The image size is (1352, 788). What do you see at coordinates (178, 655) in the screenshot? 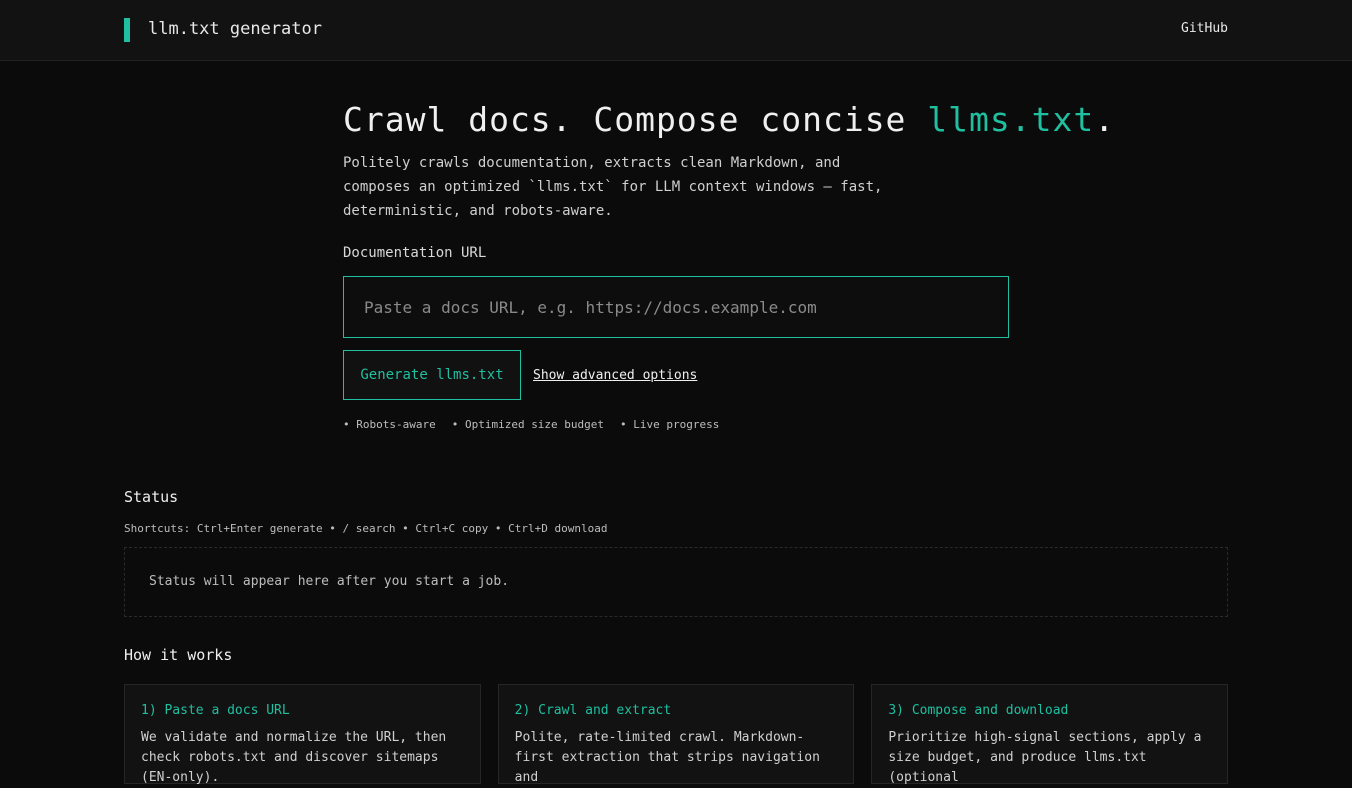
I see `how-heading: How it works` at bounding box center [178, 655].